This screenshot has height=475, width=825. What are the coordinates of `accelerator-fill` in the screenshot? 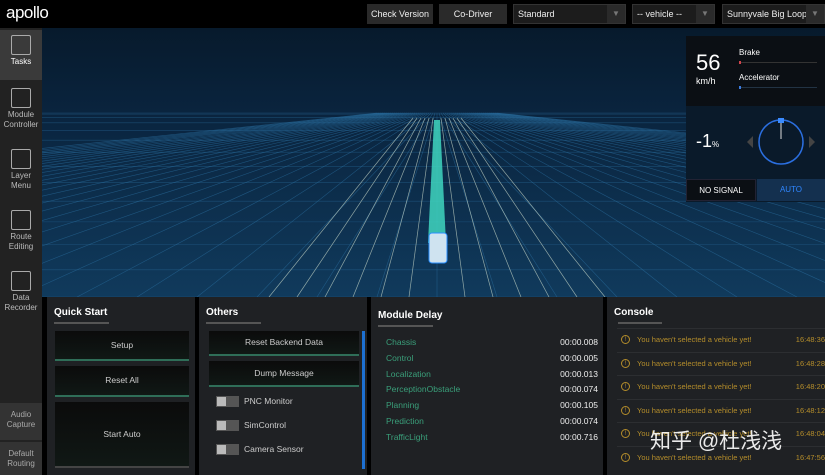 It's located at (740, 87).